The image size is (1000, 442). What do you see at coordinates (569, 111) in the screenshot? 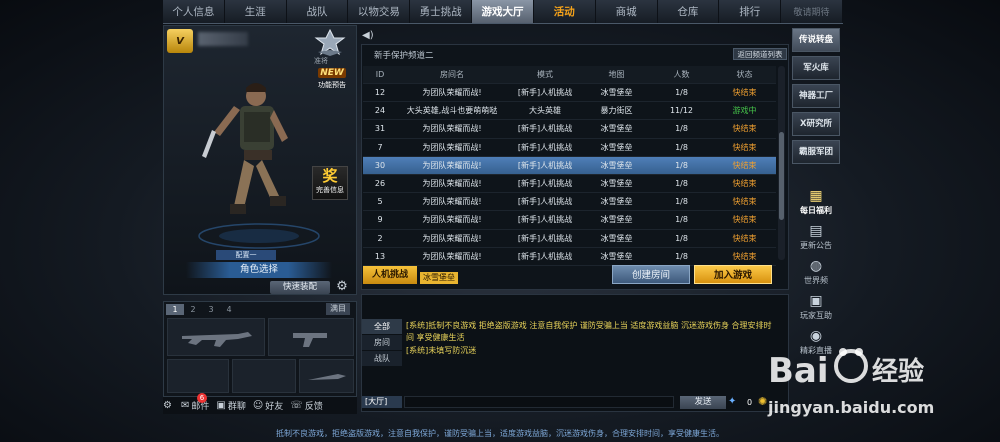
I see `room-row: 24 大头英雄,战斗也要萌萌哒 大头英雄 暴力街区 11/12 游戏中` at bounding box center [569, 111].